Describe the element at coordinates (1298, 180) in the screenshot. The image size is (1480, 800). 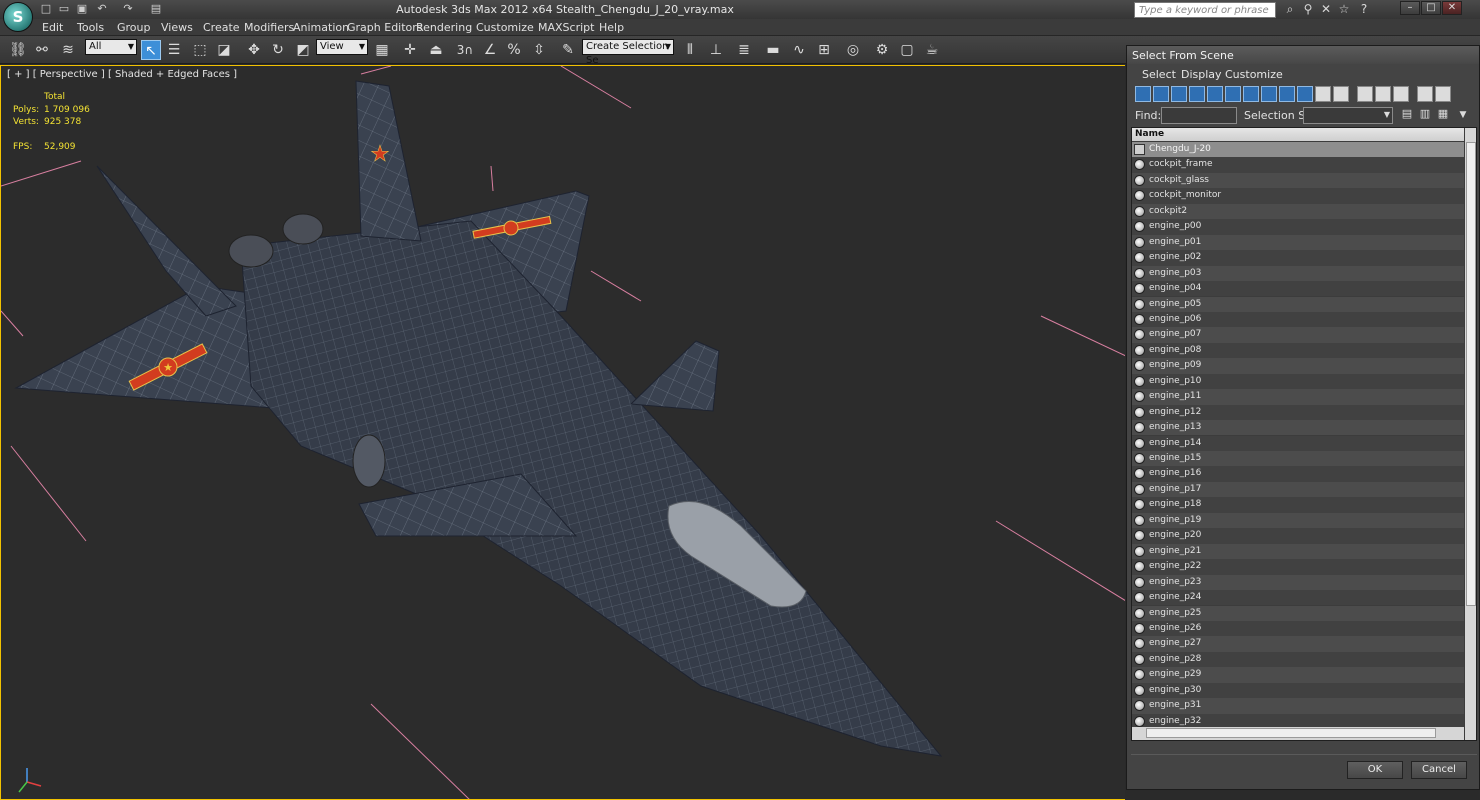
I see `list-item: cockpit_glass` at that location.